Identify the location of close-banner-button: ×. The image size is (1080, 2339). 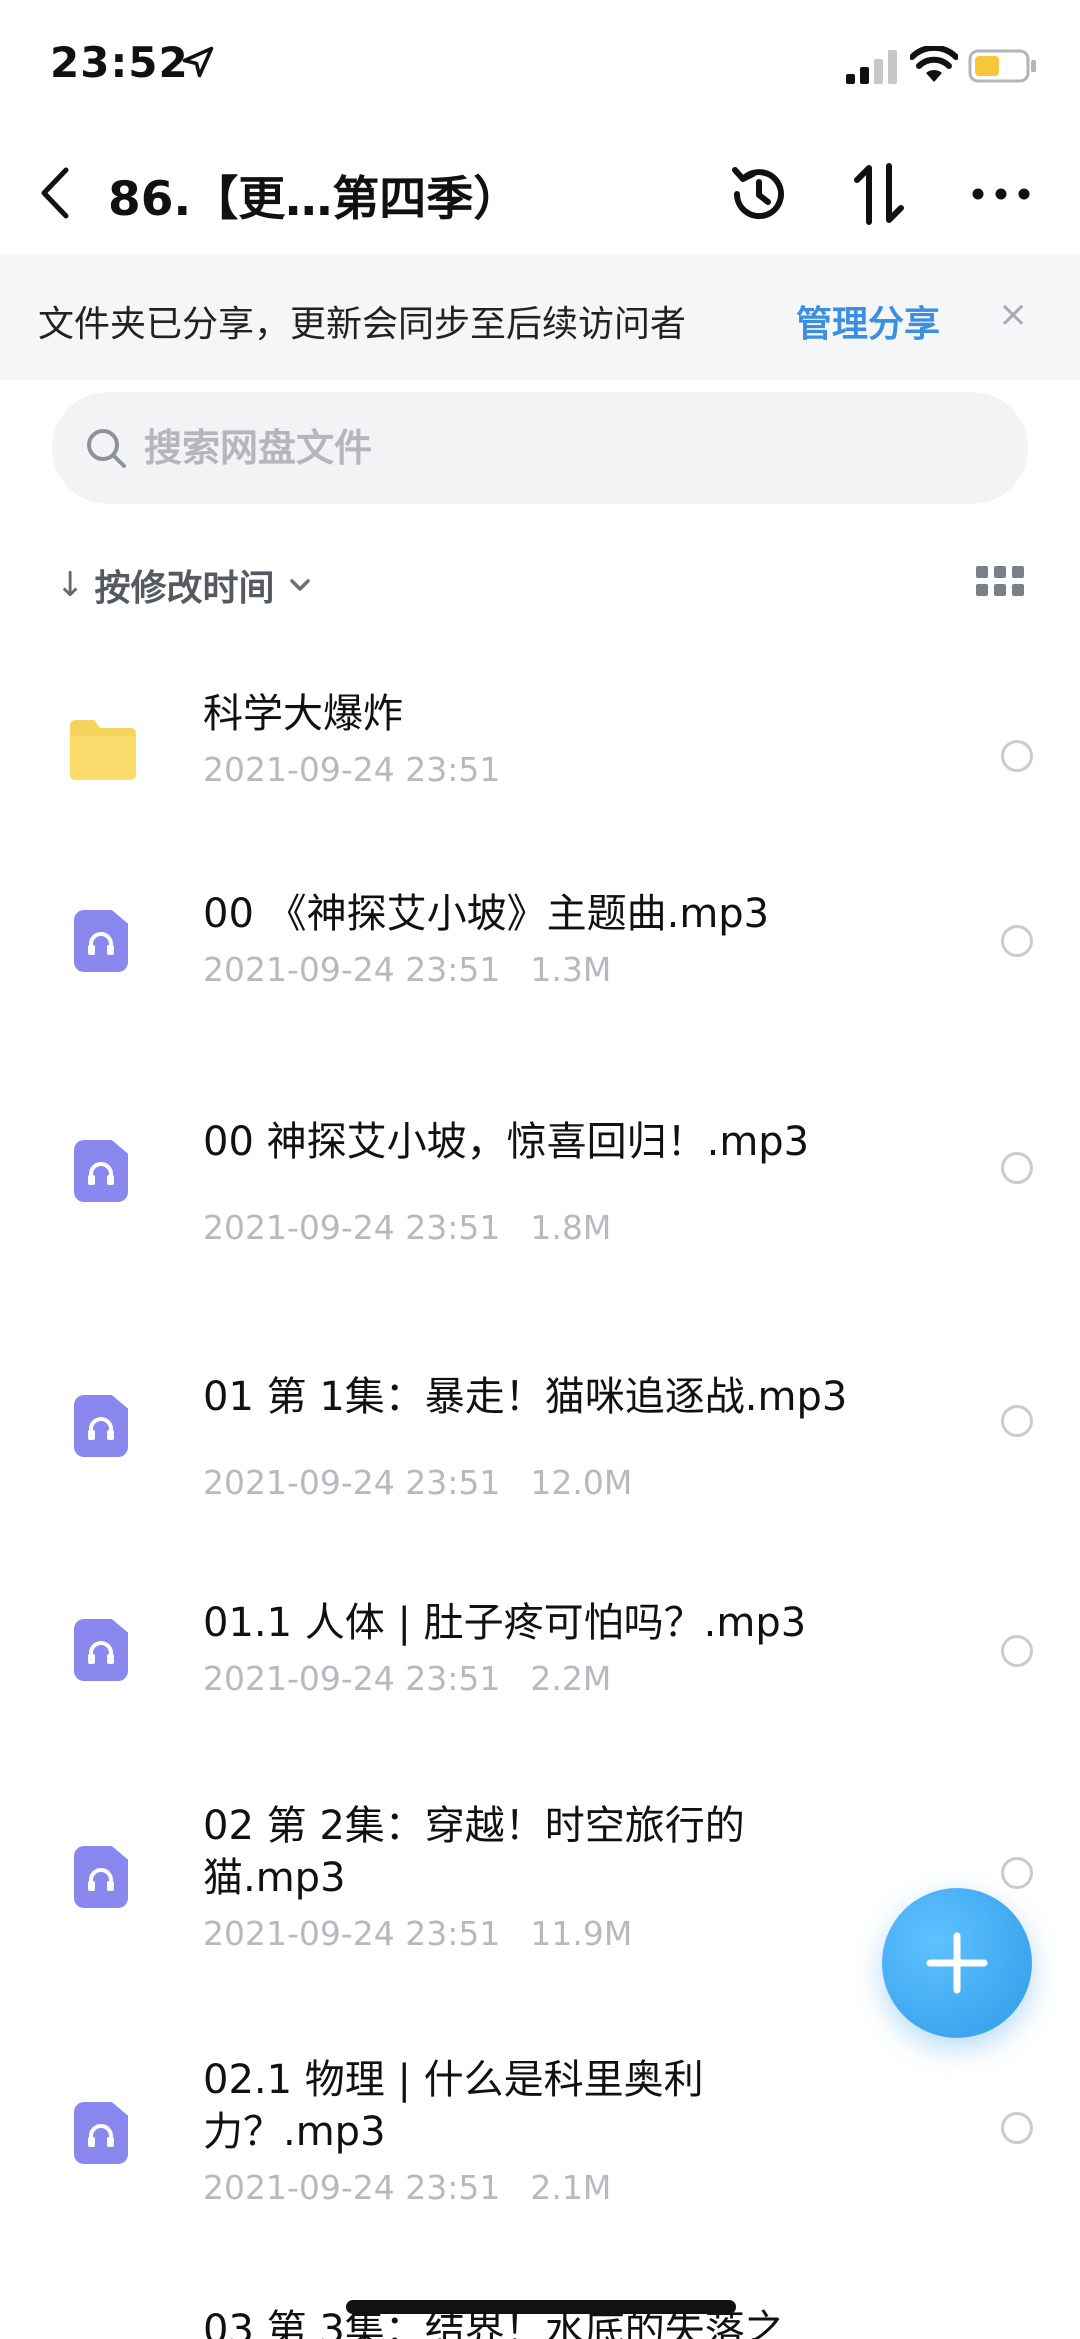
(1013, 315).